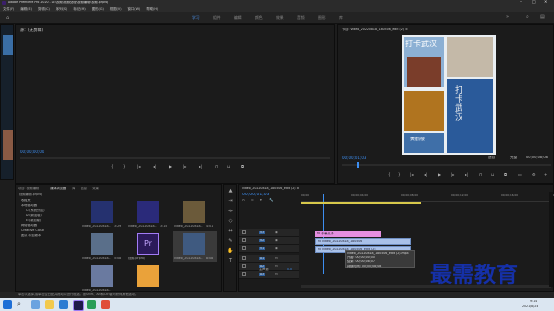  What do you see at coordinates (361, 203) in the screenshot?
I see `work-area-bar` at bounding box center [361, 203].